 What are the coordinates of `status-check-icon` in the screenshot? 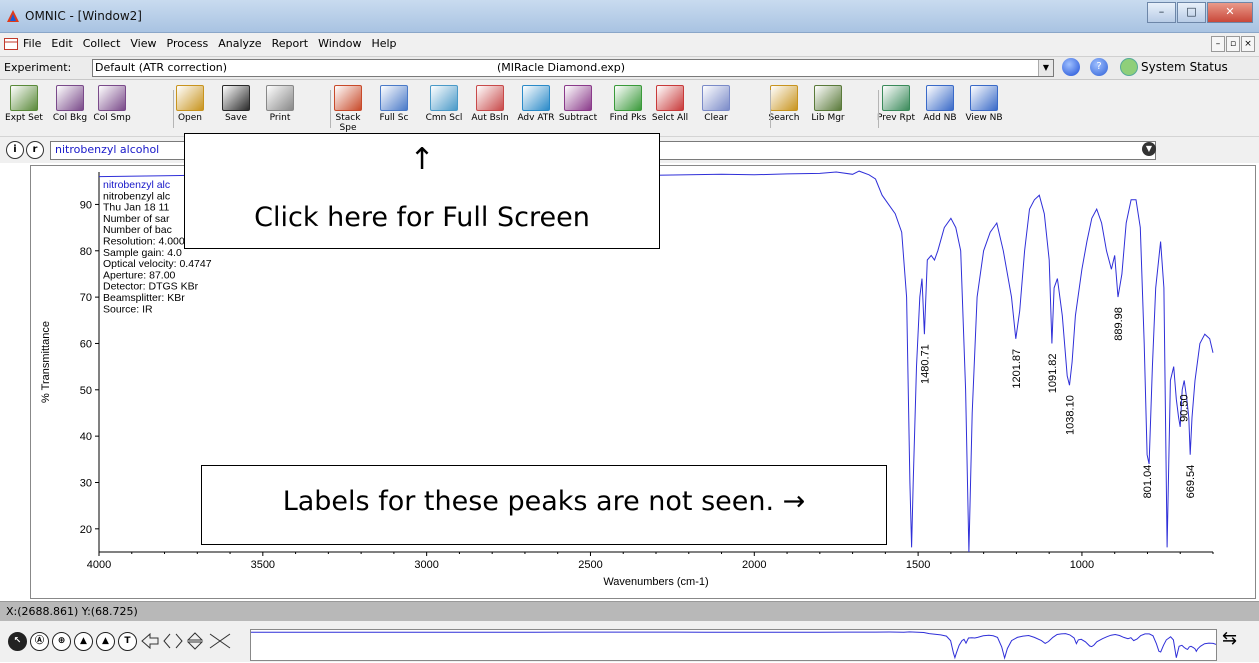 It's located at (1129, 67).